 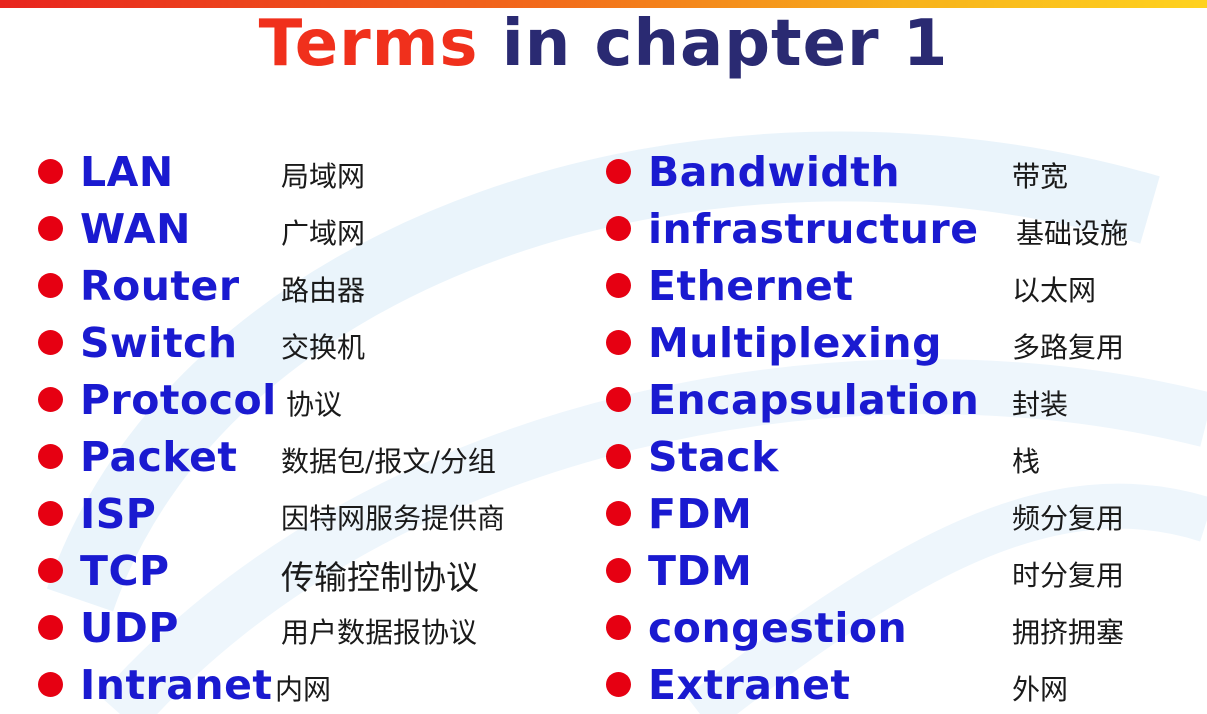 I want to click on term-chinese: 外网, so click(x=1040, y=689).